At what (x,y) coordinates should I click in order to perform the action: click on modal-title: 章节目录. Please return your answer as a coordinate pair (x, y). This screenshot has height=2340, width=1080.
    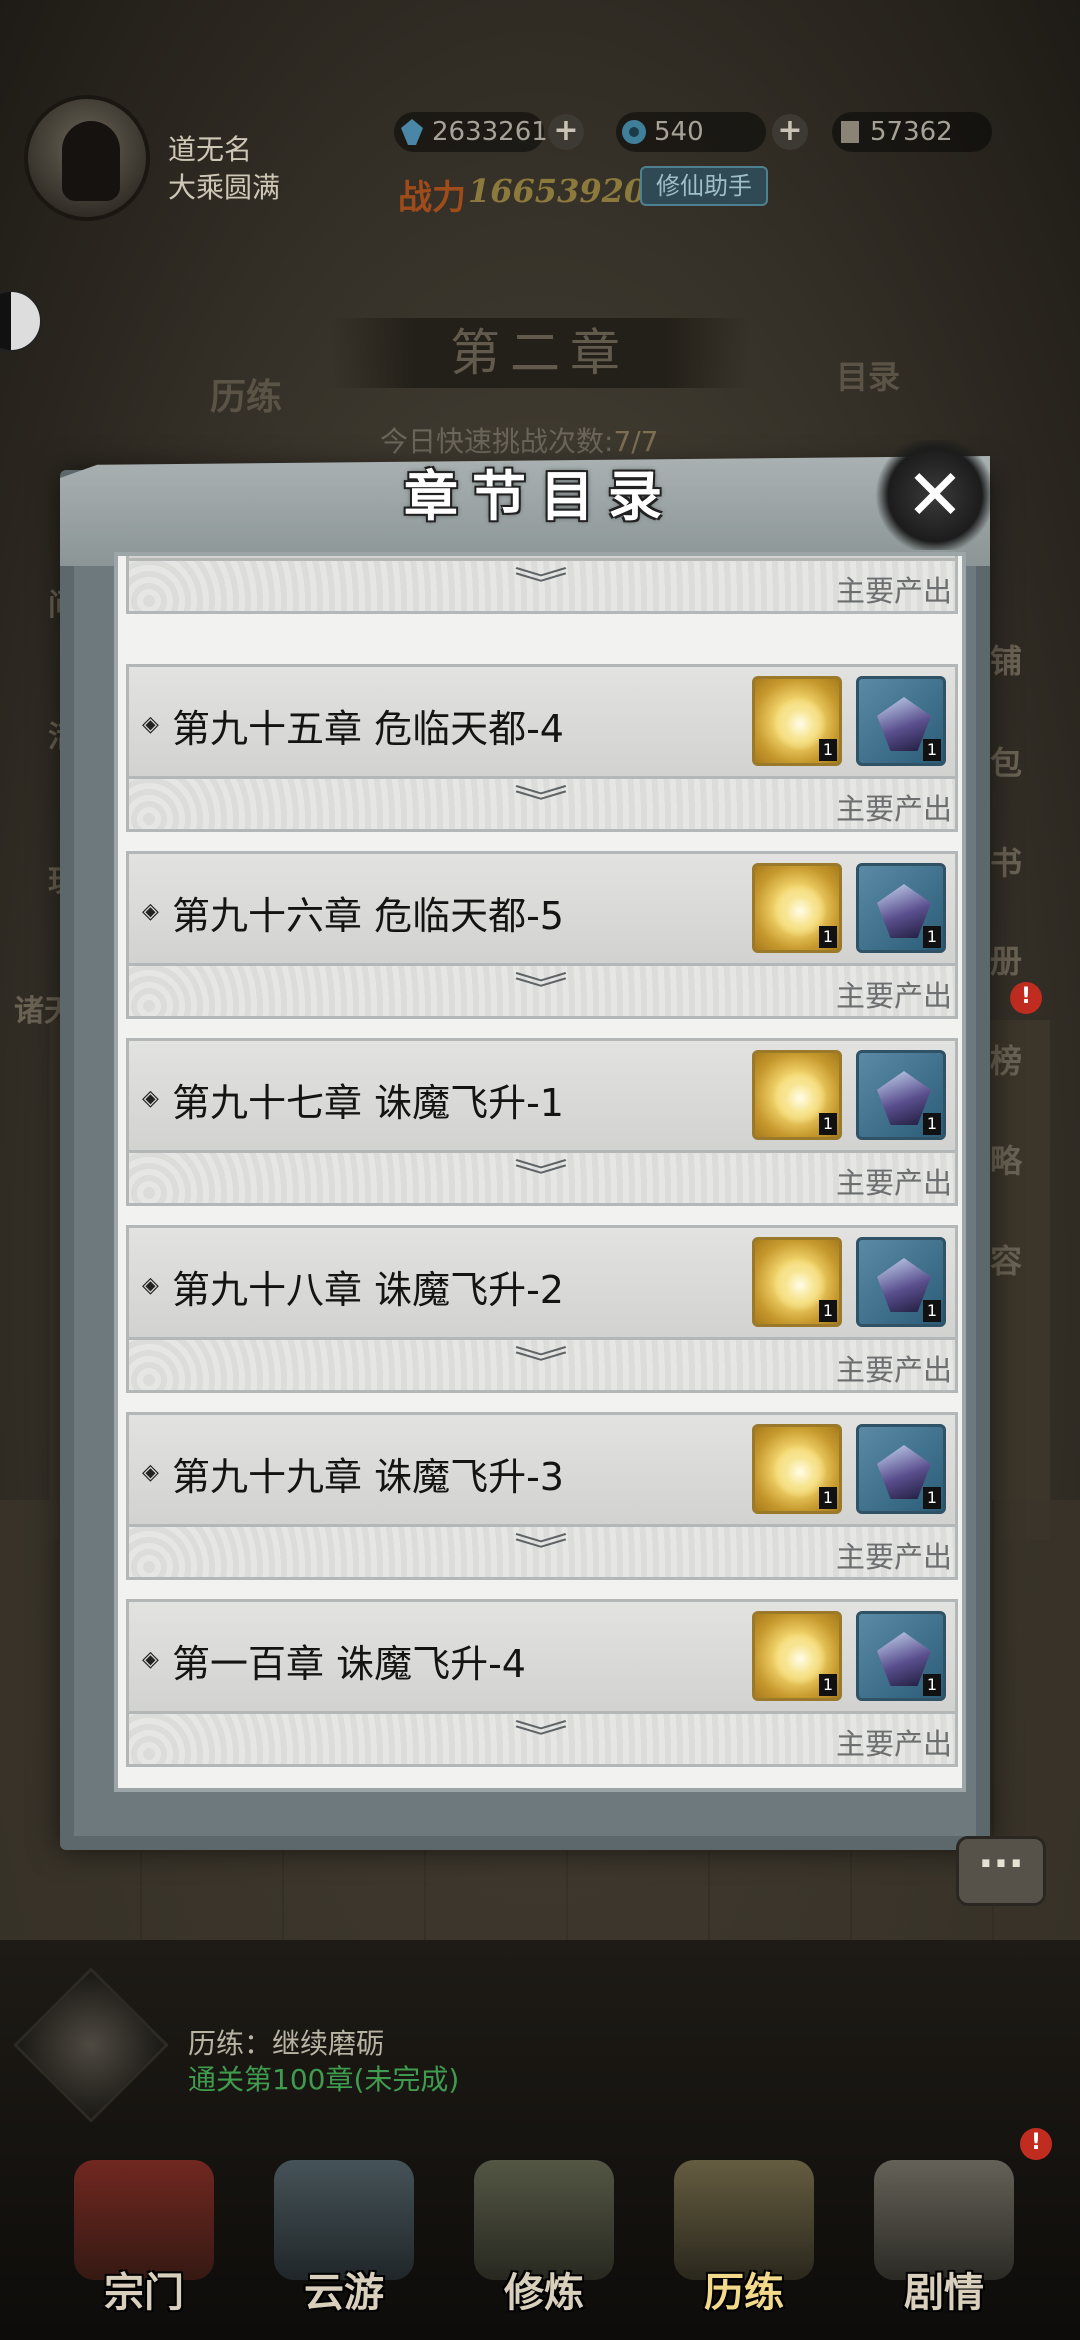
    Looking at the image, I should click on (540, 496).